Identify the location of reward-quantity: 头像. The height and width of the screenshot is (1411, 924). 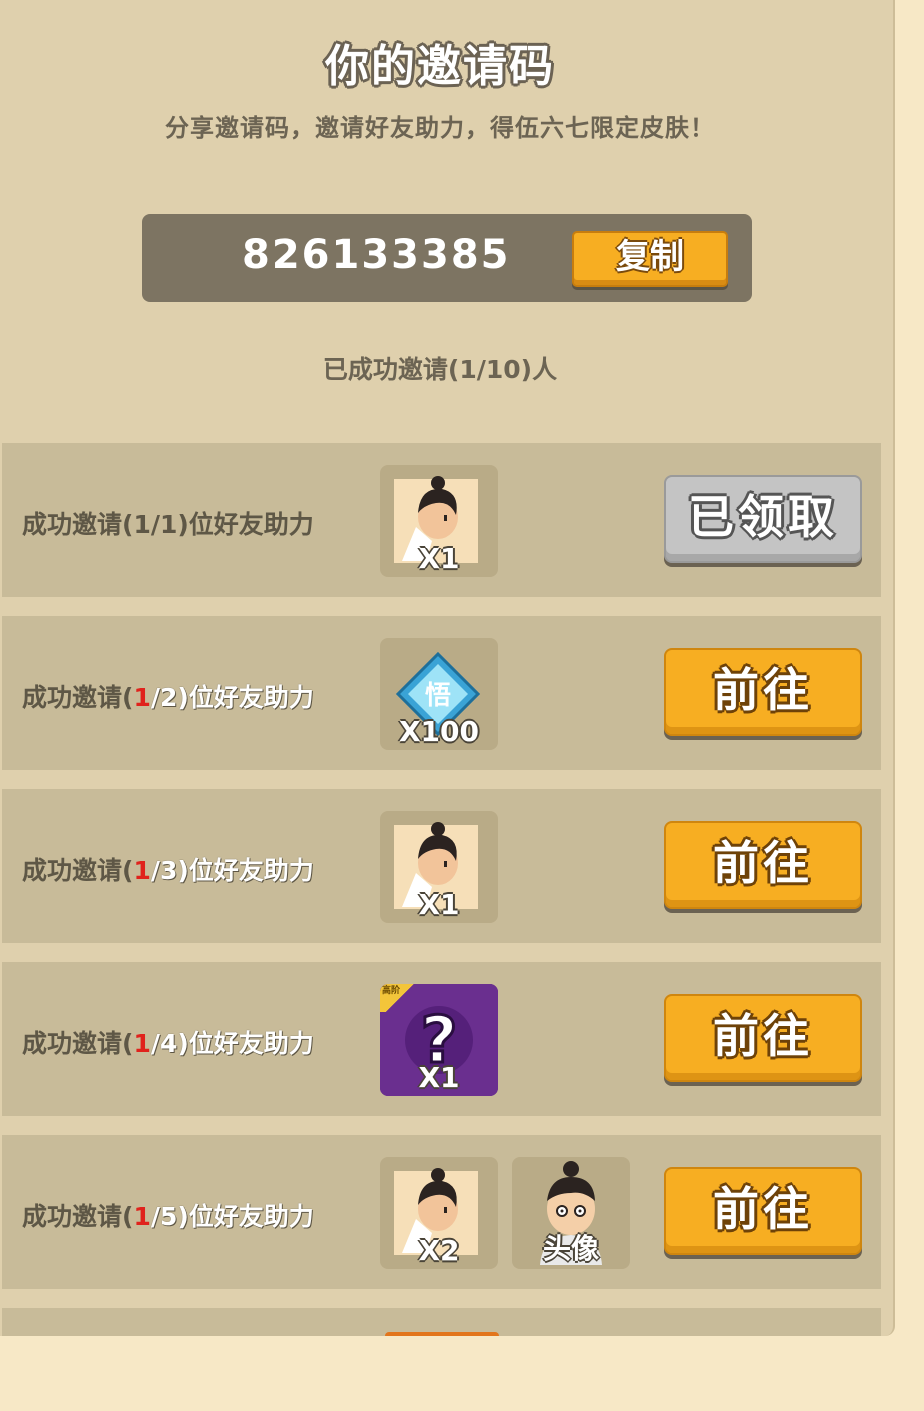
(570, 1248).